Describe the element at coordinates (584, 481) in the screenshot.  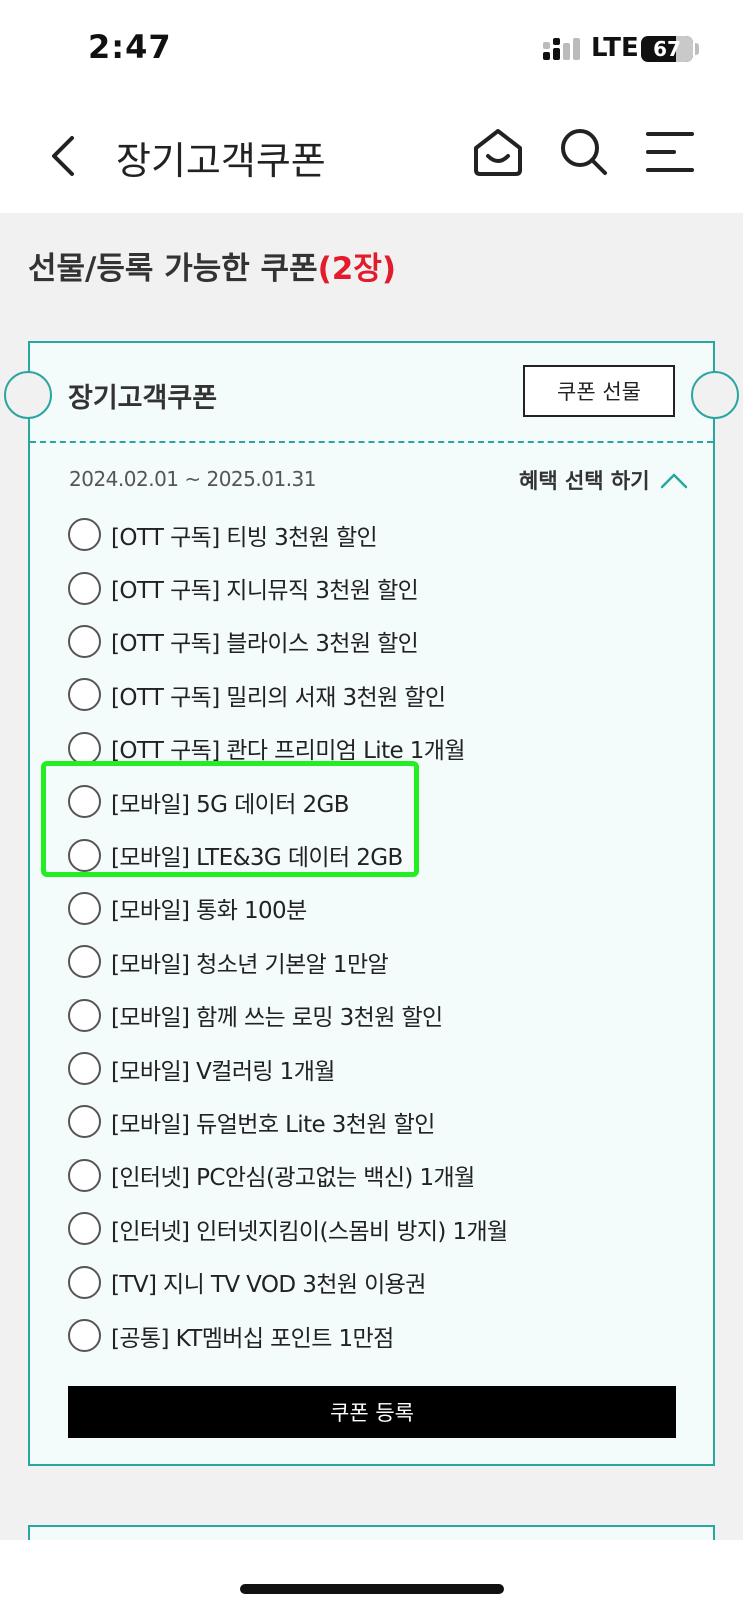
I see `benefit-select-label: 혜택 선택 하기` at that location.